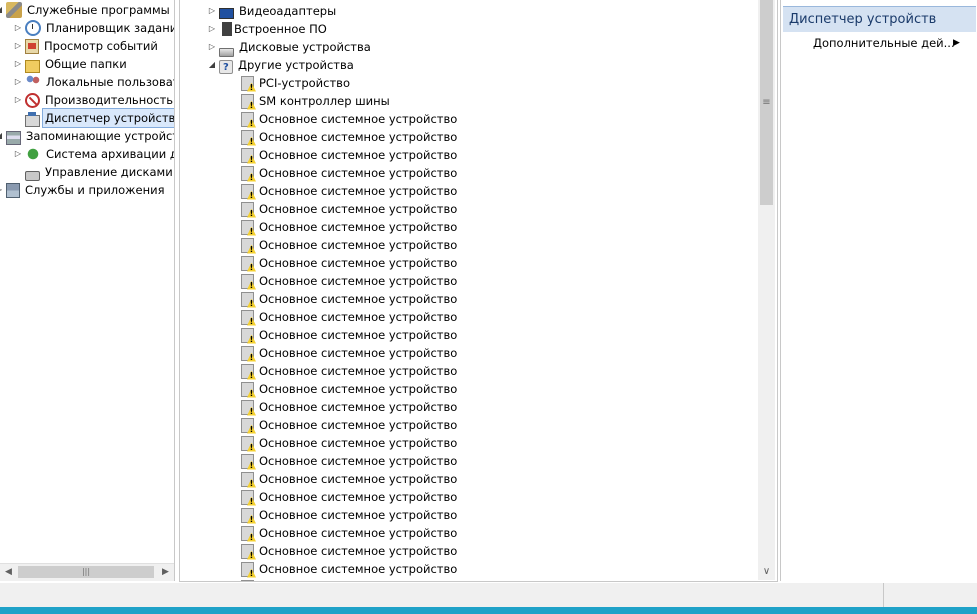 Image resolution: width=977 pixels, height=614 pixels. What do you see at coordinates (879, 19) in the screenshot?
I see `actions-header: Диспетчер устройств` at bounding box center [879, 19].